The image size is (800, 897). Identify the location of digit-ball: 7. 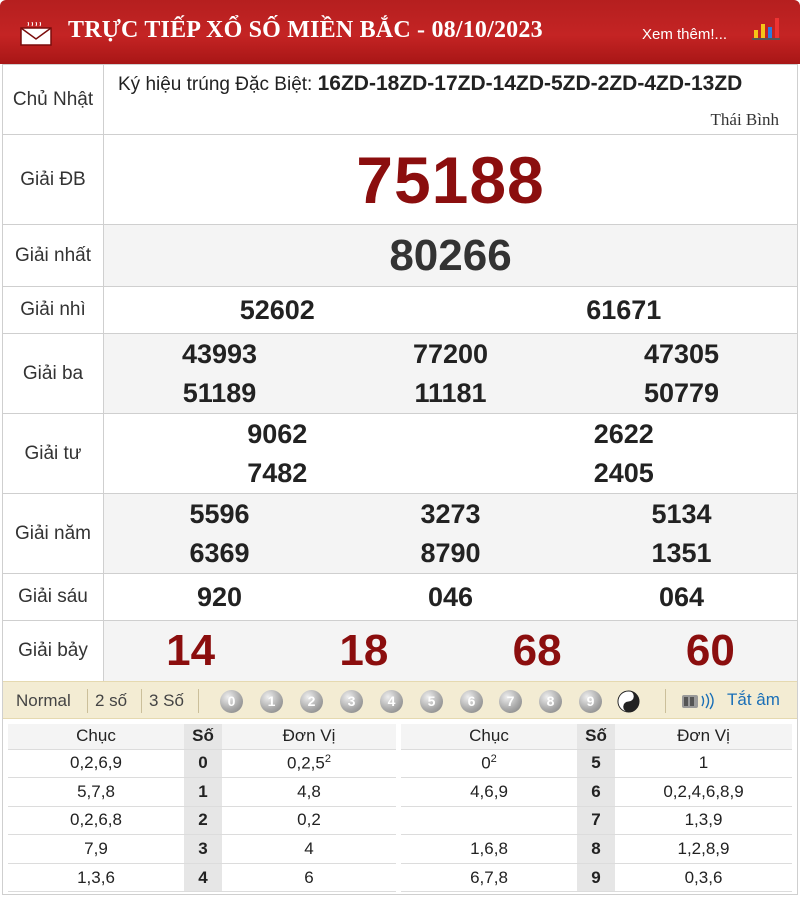
(510, 701).